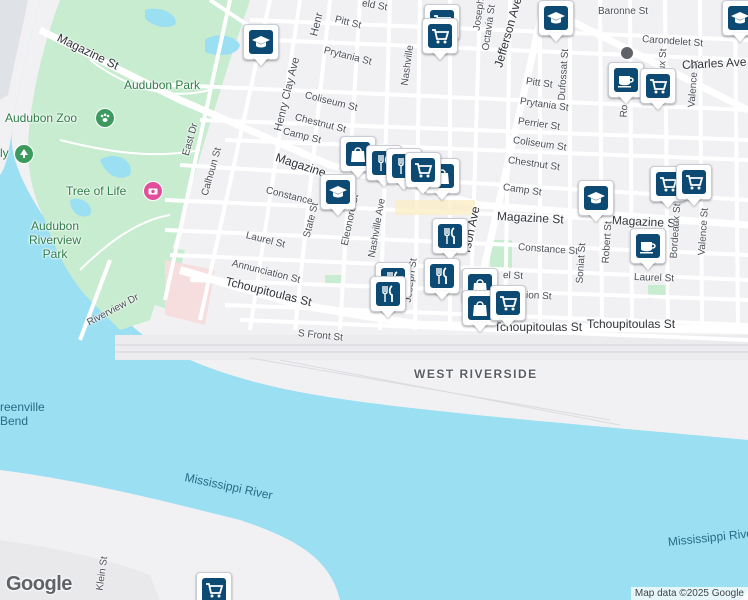 This screenshot has width=748, height=600. What do you see at coordinates (96, 191) in the screenshot?
I see `place-label-tree-of-life: Tree of Life` at bounding box center [96, 191].